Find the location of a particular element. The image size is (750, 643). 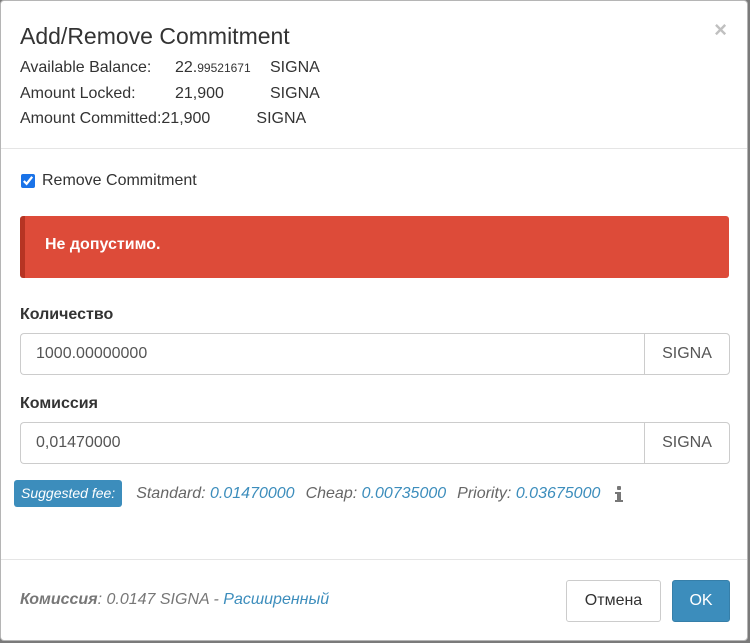

available-balance-int: 22. is located at coordinates (186, 67).